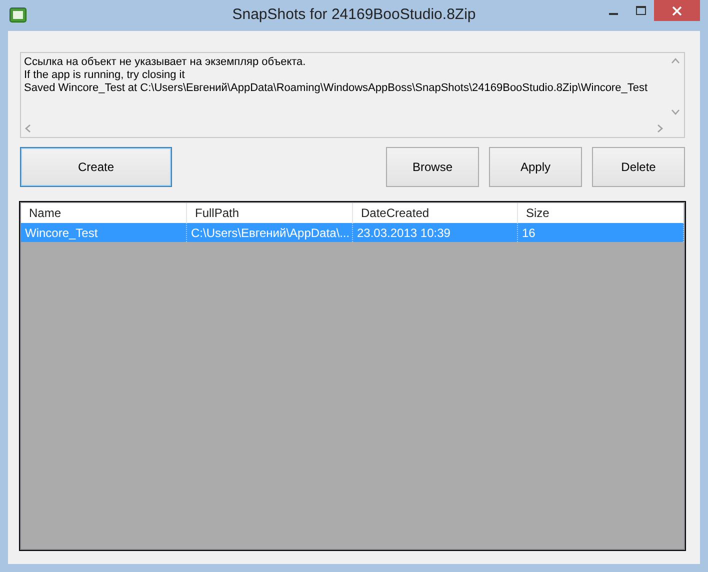 The height and width of the screenshot is (572, 708). What do you see at coordinates (601, 213) in the screenshot?
I see `column-header: Size` at bounding box center [601, 213].